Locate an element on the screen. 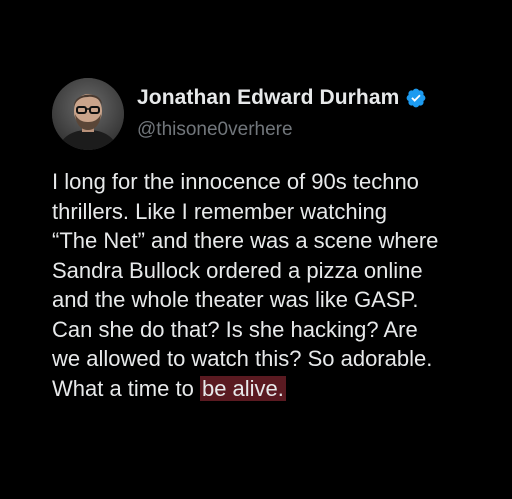  tweet-text-line: we allowed to watch this? So adorable. is located at coordinates (242, 358).